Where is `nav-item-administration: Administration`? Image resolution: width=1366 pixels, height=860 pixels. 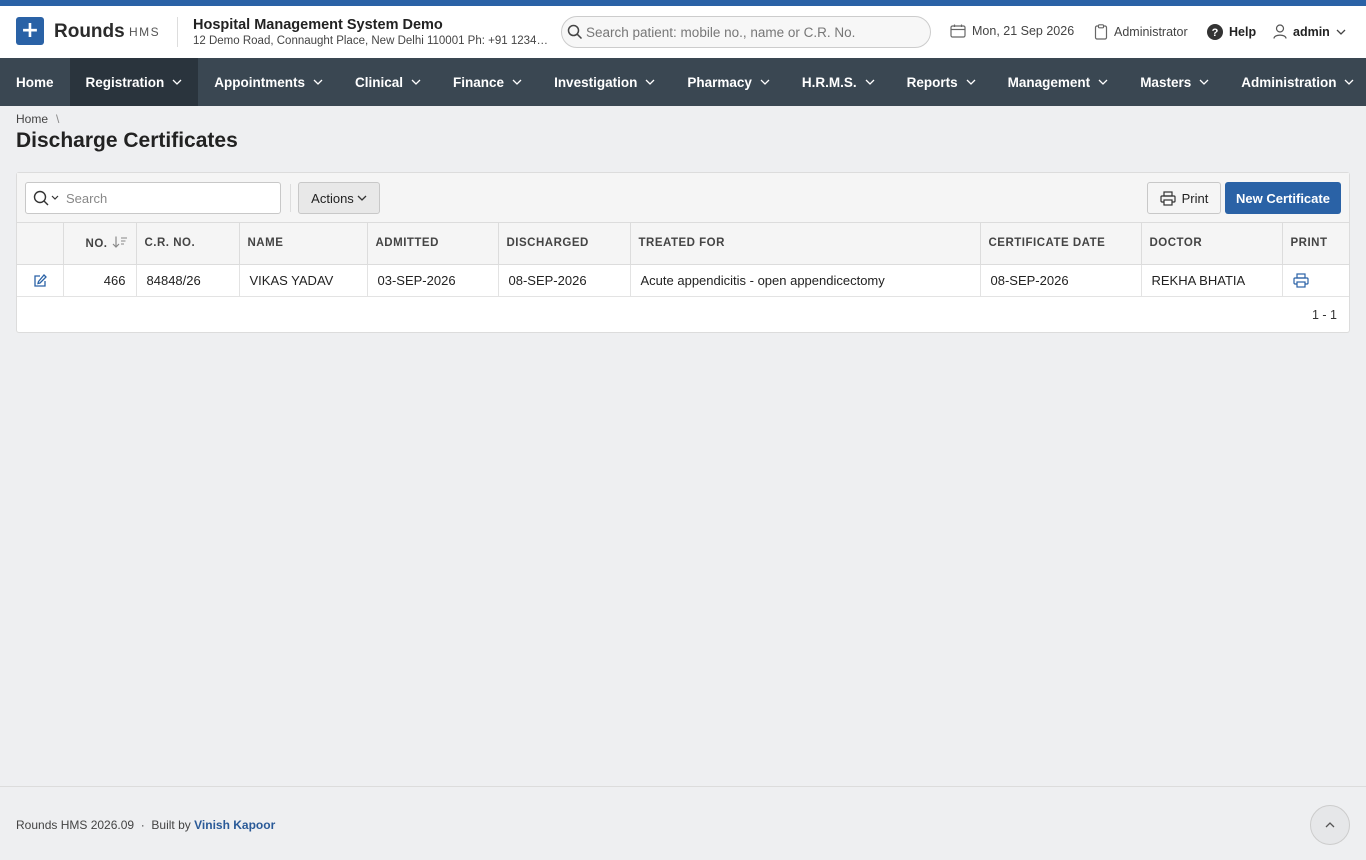
nav-item-administration: Administration is located at coordinates (1295, 82).